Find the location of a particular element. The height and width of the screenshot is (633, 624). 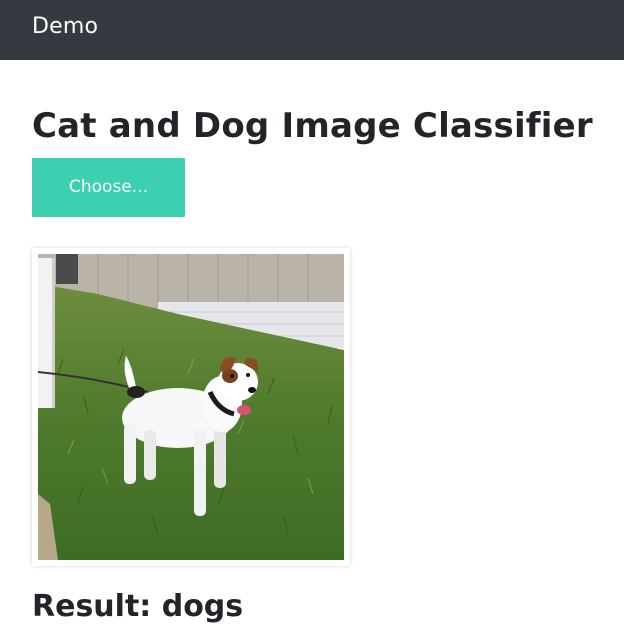

result-text: Result: dogs is located at coordinates (138, 606).